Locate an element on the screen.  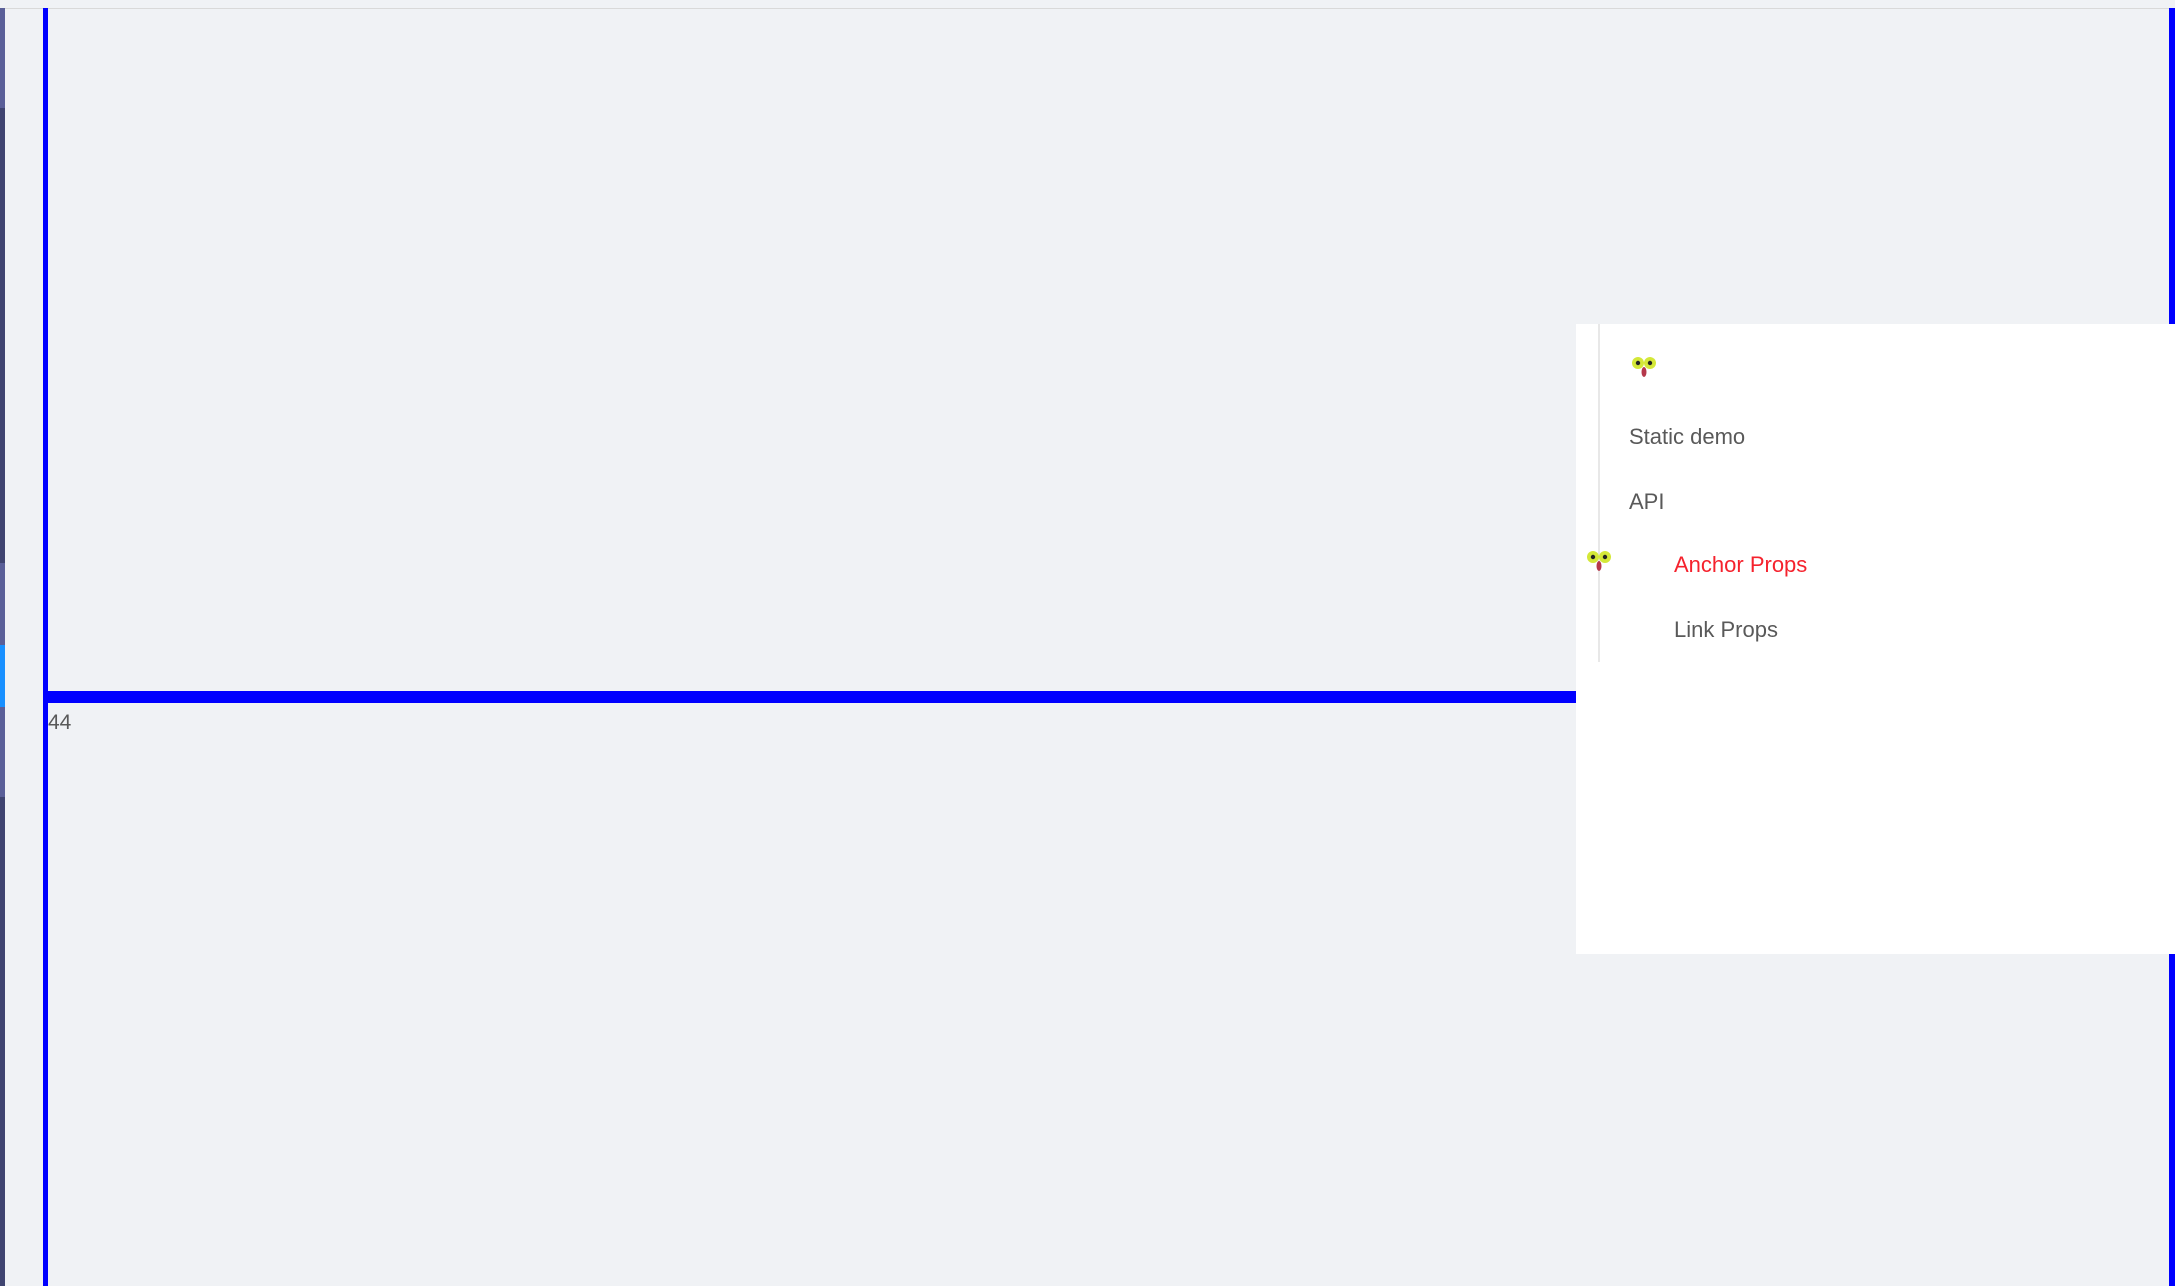
top-border is located at coordinates (1087, 8).